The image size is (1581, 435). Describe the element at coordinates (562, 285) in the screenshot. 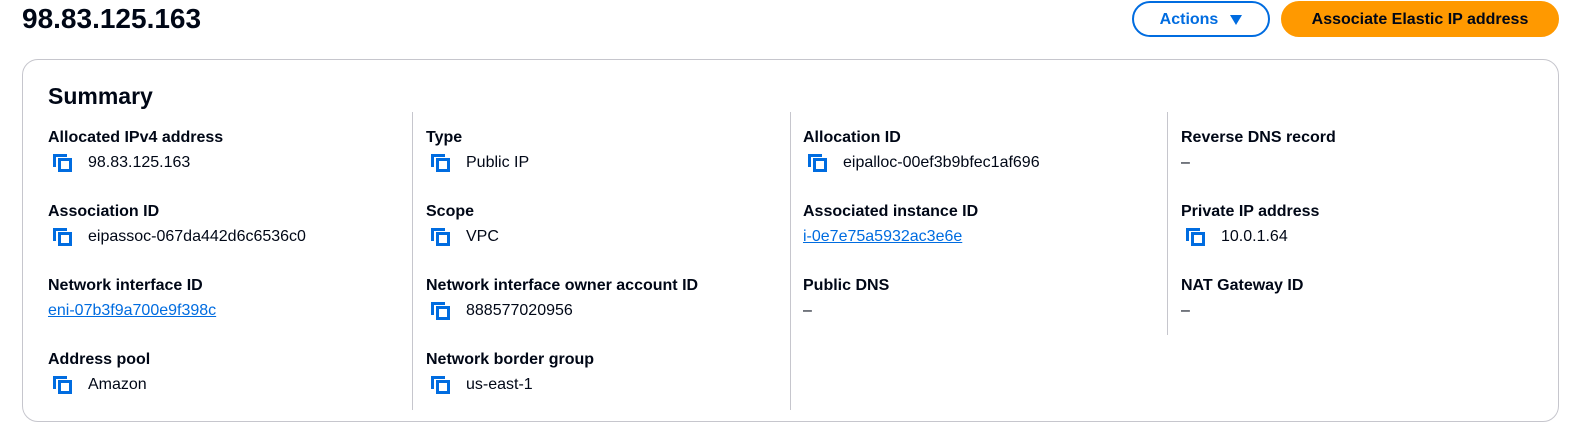

I see `field-label: Network interface owner account ID` at that location.